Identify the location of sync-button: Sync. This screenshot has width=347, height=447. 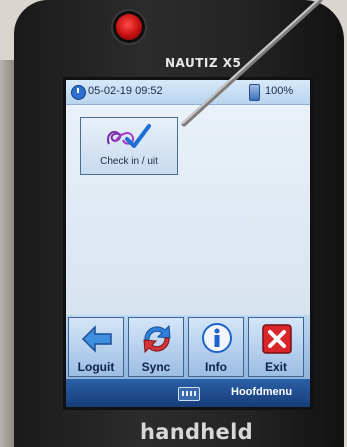
(156, 347).